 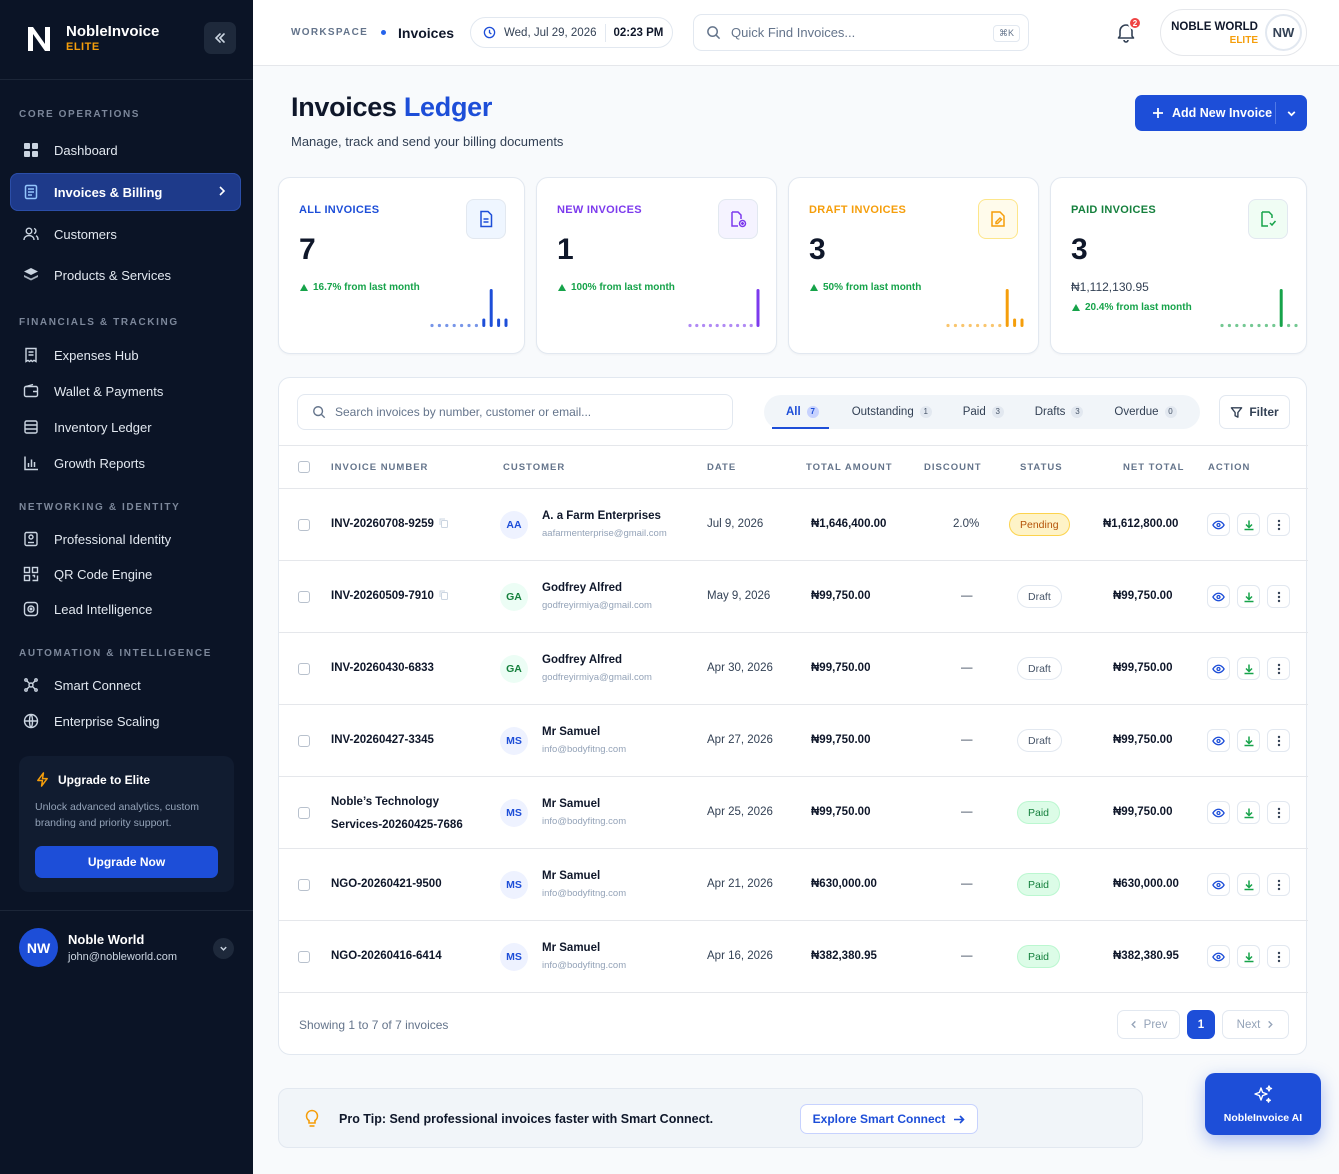 What do you see at coordinates (656, 265) in the screenshot?
I see `stat-card-new: NEW INVOICES 1 100% from last month` at bounding box center [656, 265].